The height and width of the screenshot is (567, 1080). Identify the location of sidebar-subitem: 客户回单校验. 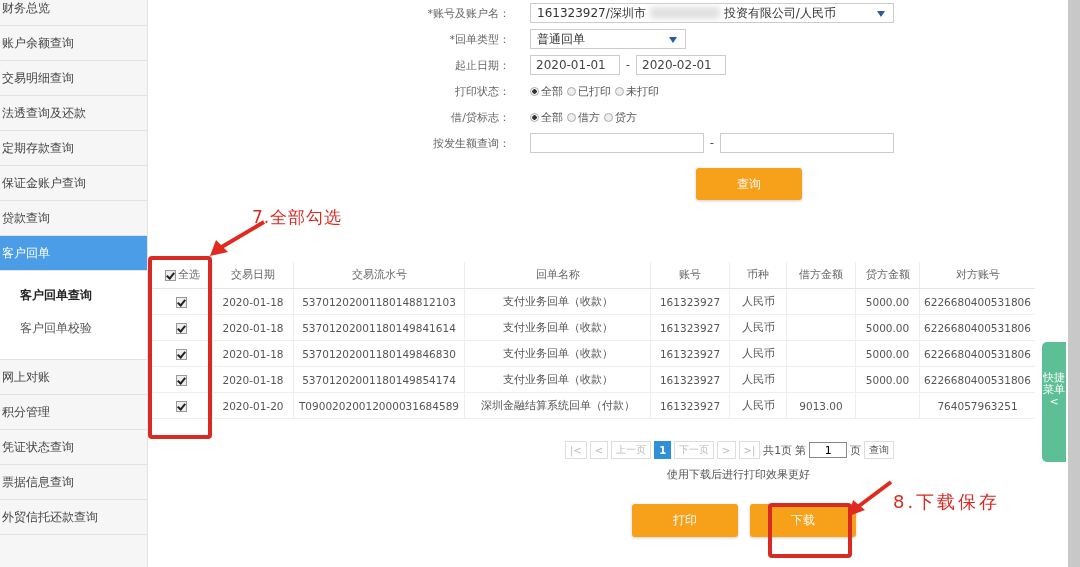
(73, 328).